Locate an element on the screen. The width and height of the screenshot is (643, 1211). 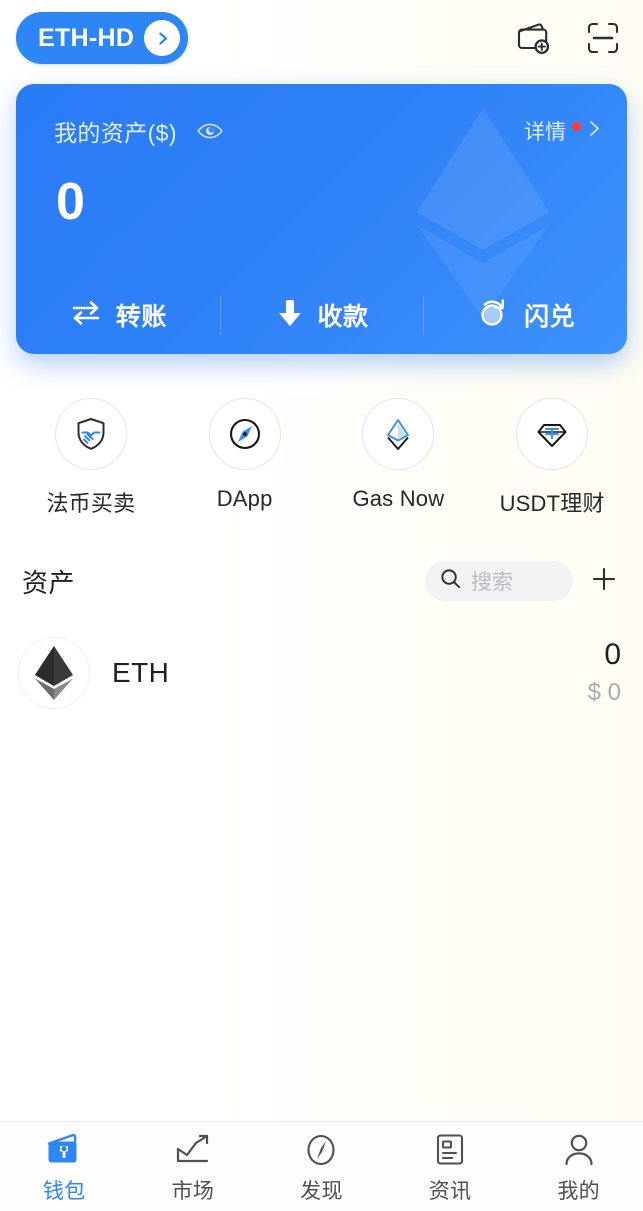
tab-wallet: 钱包 is located at coordinates (64, 1166).